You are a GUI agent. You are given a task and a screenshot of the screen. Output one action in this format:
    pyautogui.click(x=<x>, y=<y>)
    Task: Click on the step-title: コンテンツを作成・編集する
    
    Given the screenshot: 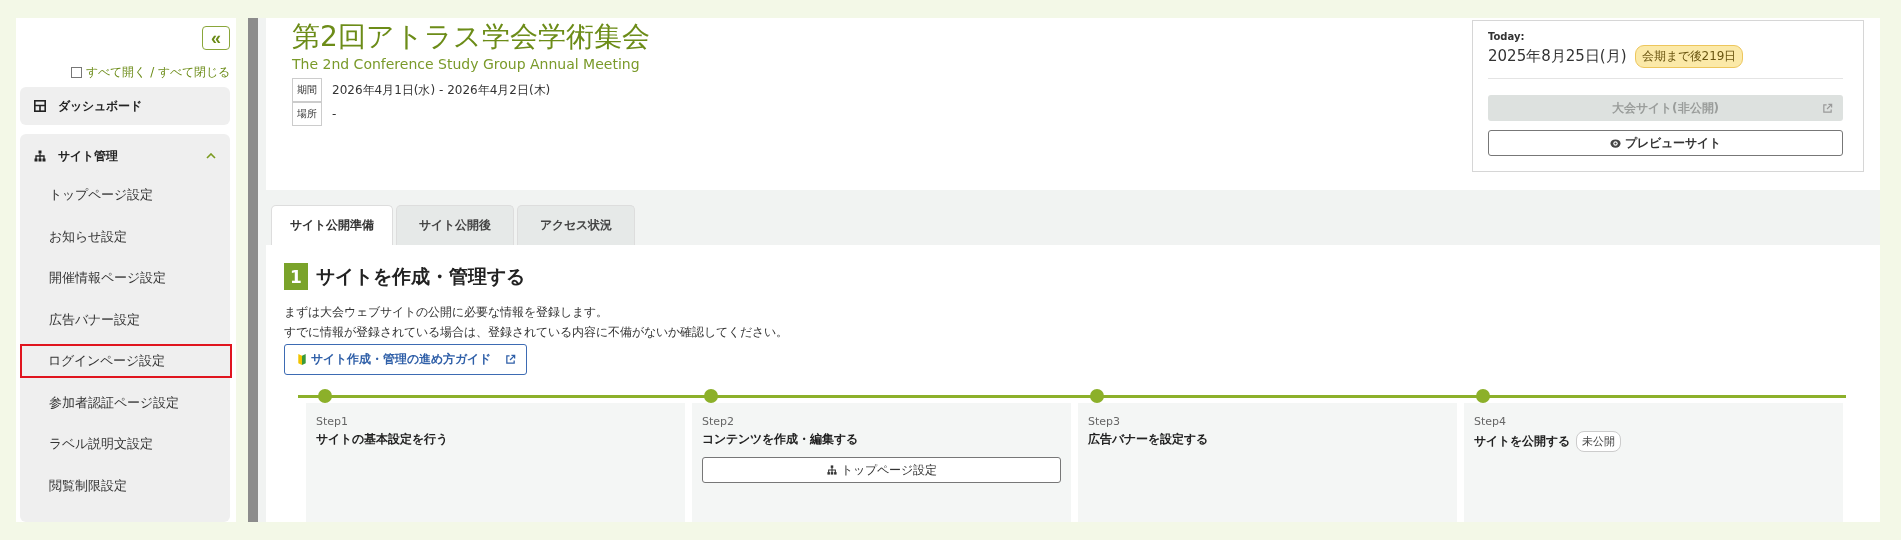 What is the action you would take?
    pyautogui.click(x=780, y=439)
    